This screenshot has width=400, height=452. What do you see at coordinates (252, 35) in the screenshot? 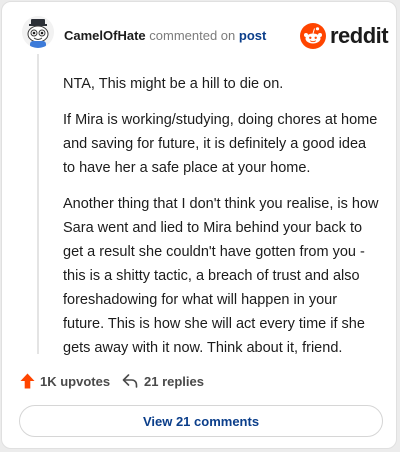
I see `post-link: post` at bounding box center [252, 35].